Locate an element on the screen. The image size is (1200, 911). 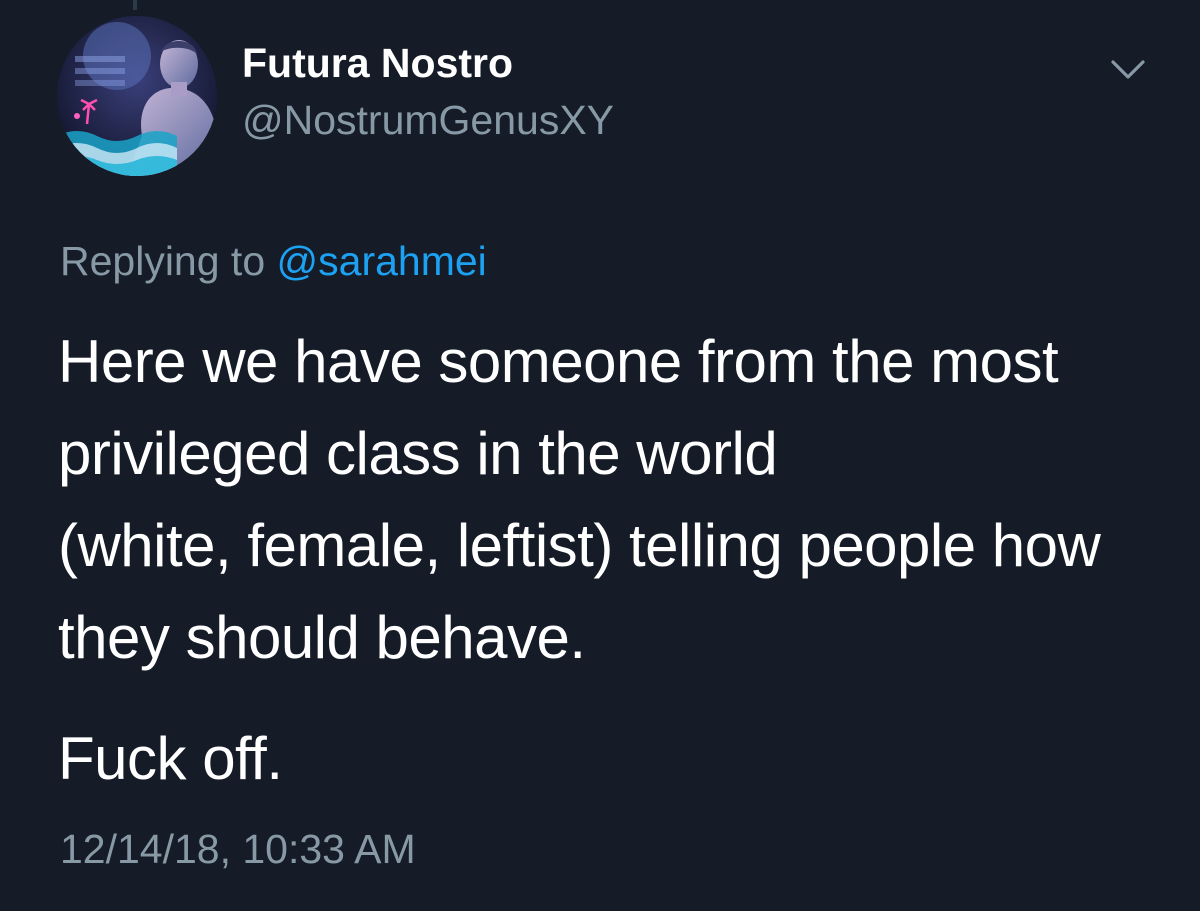
tweet-body-final-line: Fuck off. is located at coordinates (170, 758).